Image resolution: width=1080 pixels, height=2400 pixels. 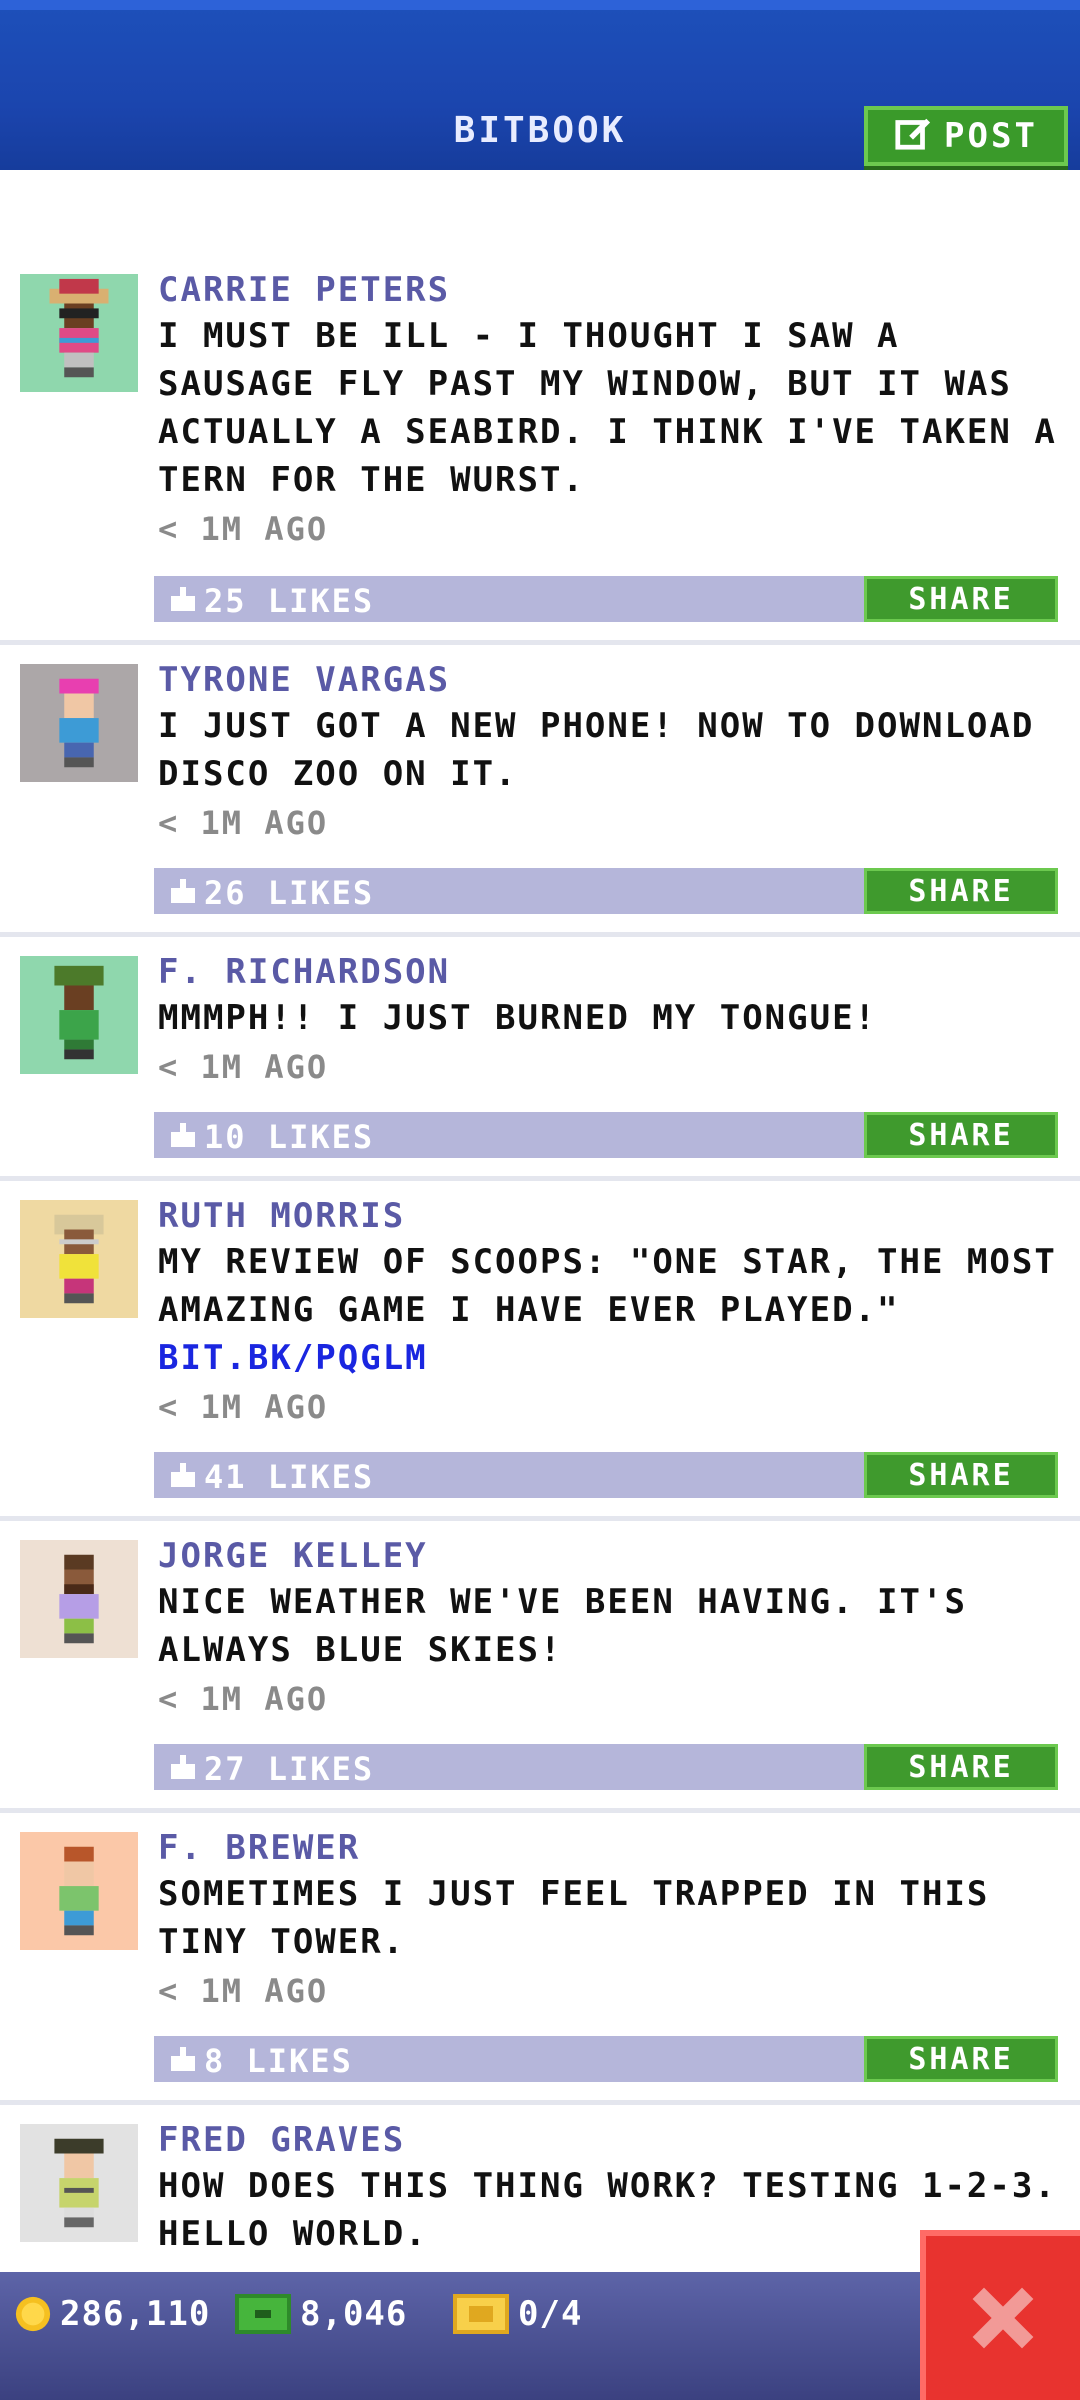 I want to click on ticket-icon, so click(x=481, y=2314).